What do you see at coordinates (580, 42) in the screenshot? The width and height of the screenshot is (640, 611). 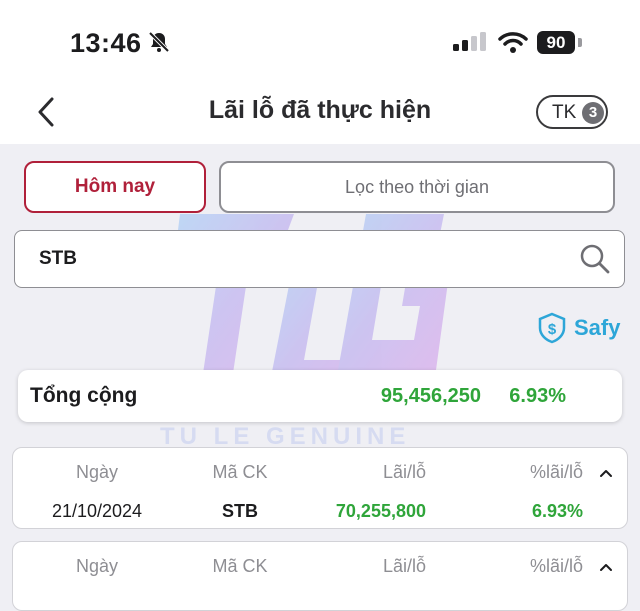 I see `battery-tip` at bounding box center [580, 42].